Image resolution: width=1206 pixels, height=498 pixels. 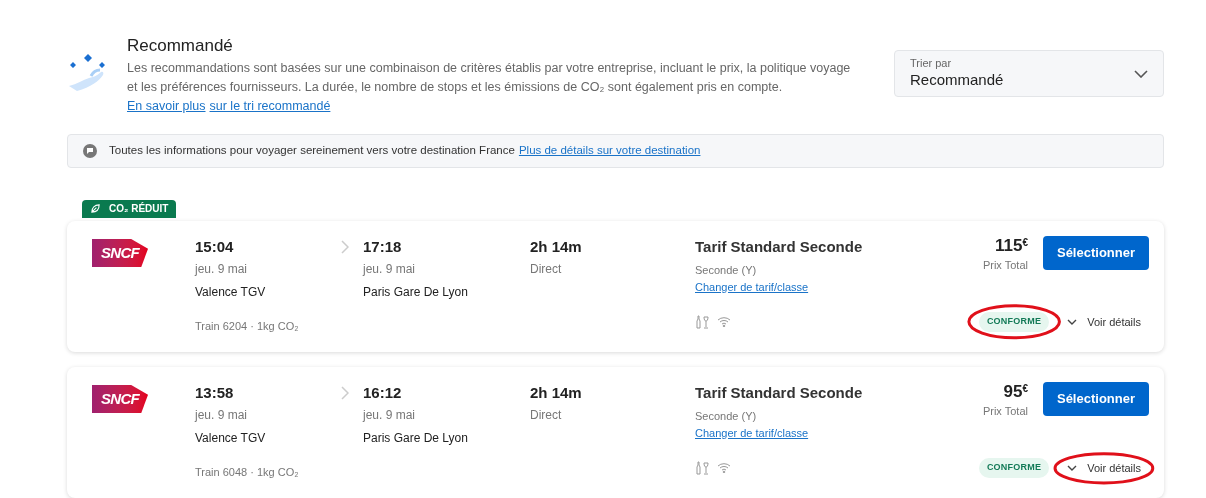 I want to click on sort-dropdown: Trier par Recommandé, so click(x=1029, y=73).